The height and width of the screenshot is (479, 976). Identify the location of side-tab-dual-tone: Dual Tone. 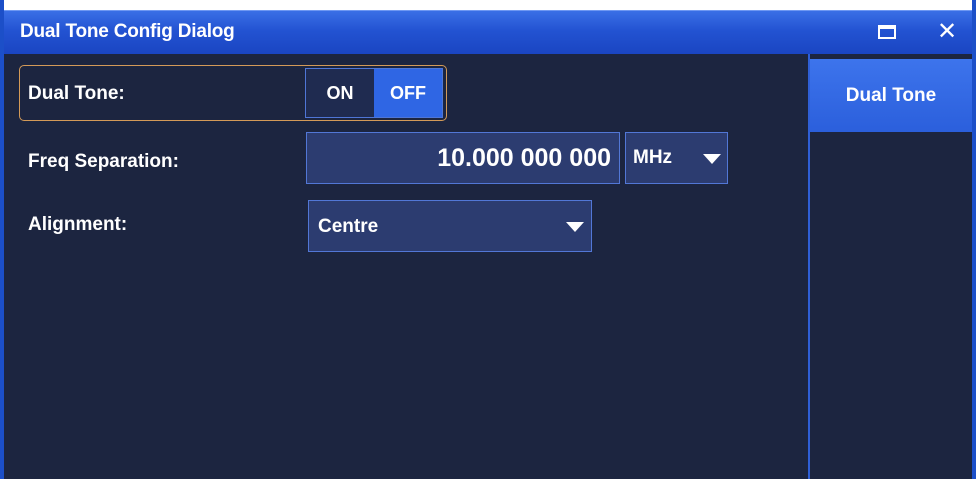
(891, 95).